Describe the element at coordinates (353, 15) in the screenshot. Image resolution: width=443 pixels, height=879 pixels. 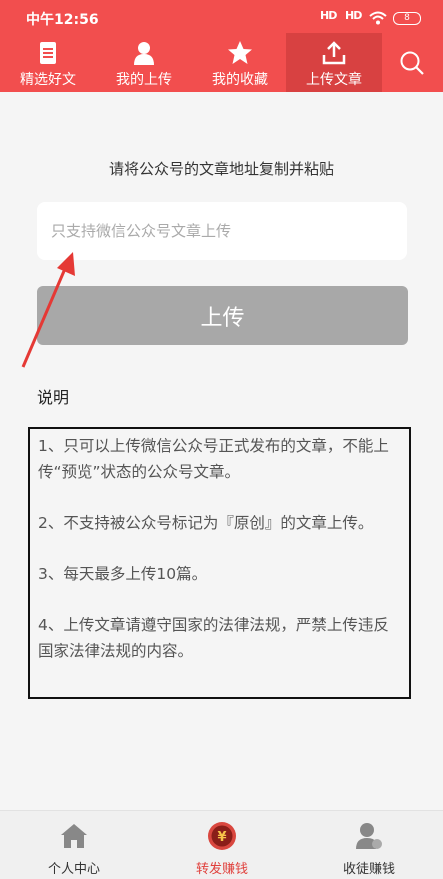
I see `signal-indicator-2: HD` at that location.